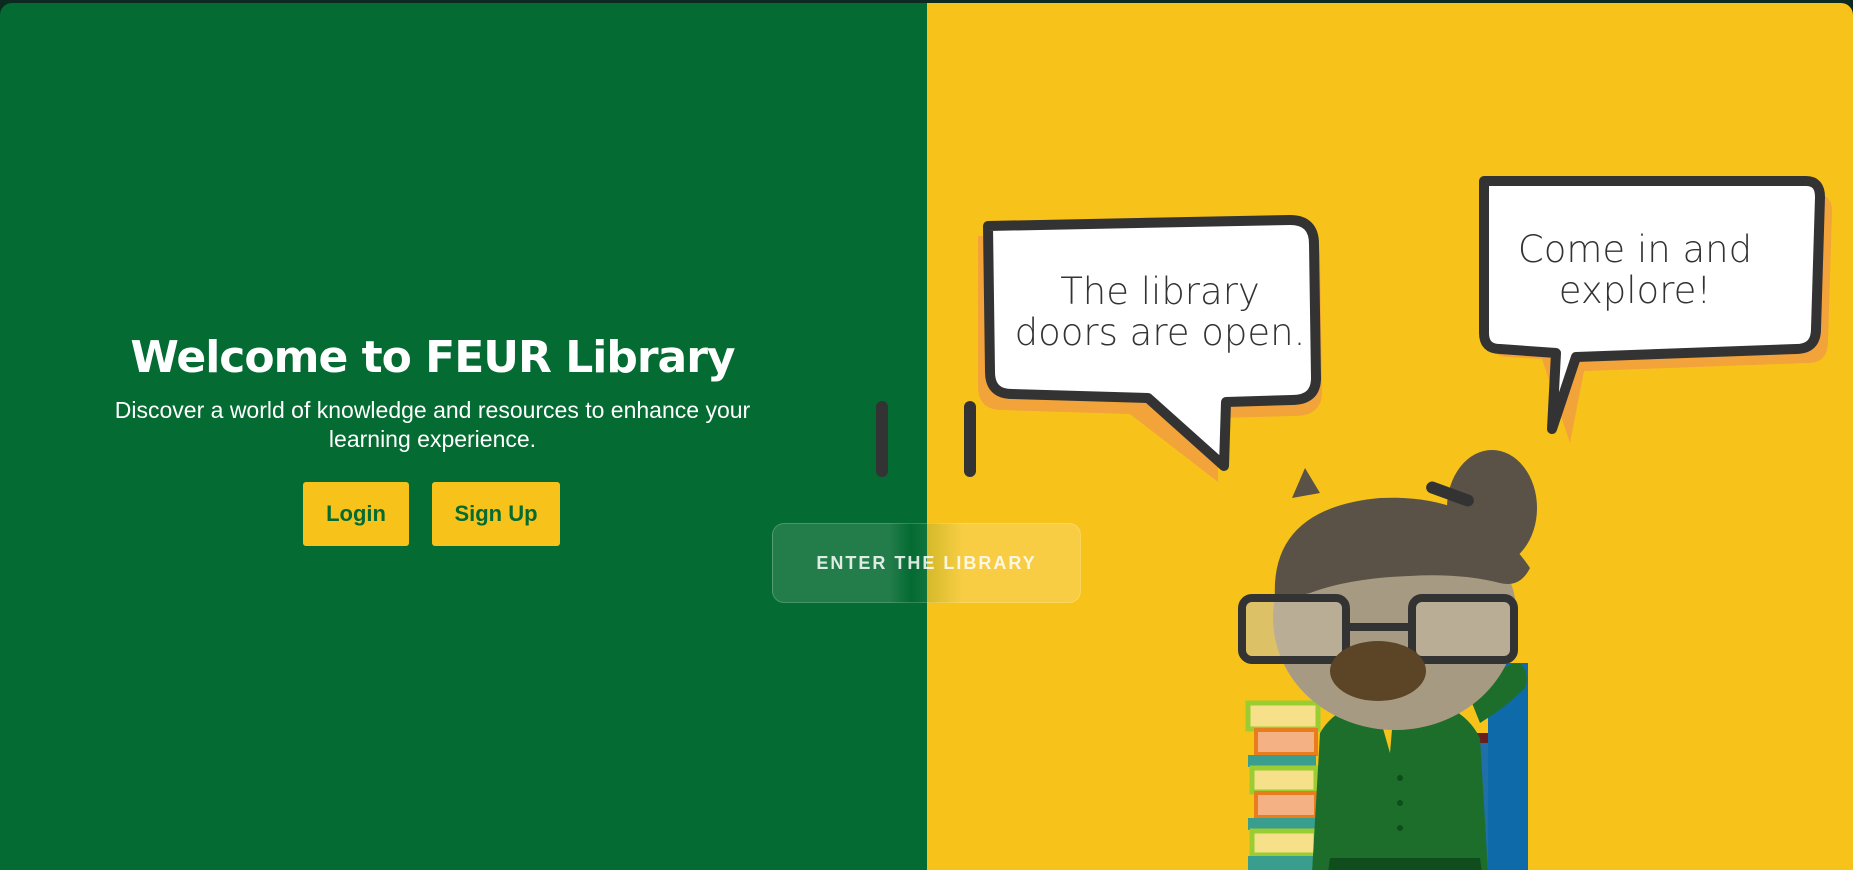 The height and width of the screenshot is (870, 1853). Describe the element at coordinates (356, 514) in the screenshot. I see `login-button: Login` at that location.